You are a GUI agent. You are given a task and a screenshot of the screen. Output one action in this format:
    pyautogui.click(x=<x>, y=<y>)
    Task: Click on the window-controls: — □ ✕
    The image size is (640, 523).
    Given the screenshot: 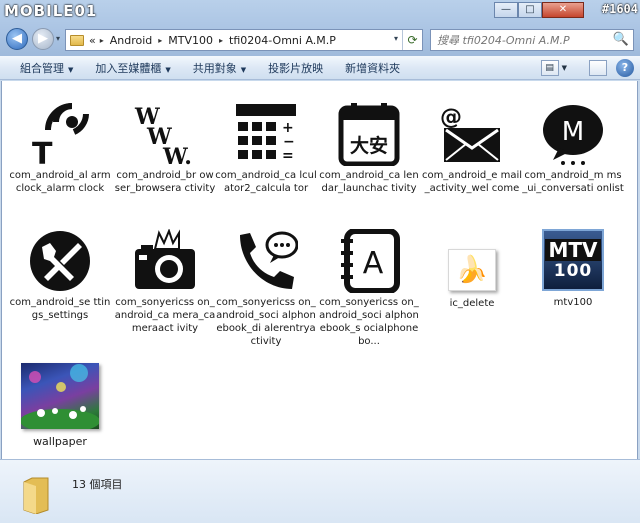 What is the action you would take?
    pyautogui.click(x=539, y=10)
    